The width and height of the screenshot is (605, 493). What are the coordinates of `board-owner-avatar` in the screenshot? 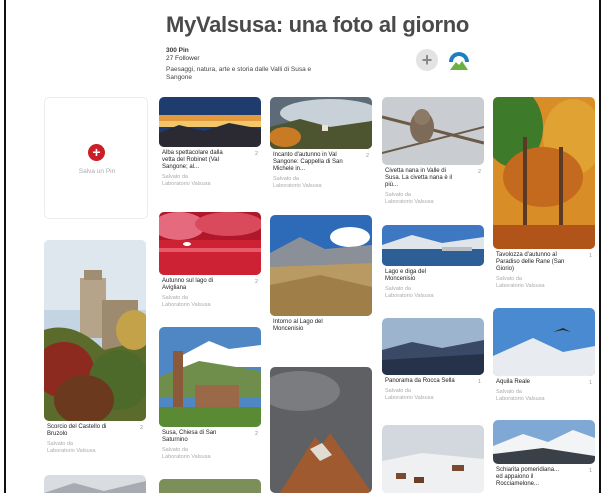 It's located at (459, 61).